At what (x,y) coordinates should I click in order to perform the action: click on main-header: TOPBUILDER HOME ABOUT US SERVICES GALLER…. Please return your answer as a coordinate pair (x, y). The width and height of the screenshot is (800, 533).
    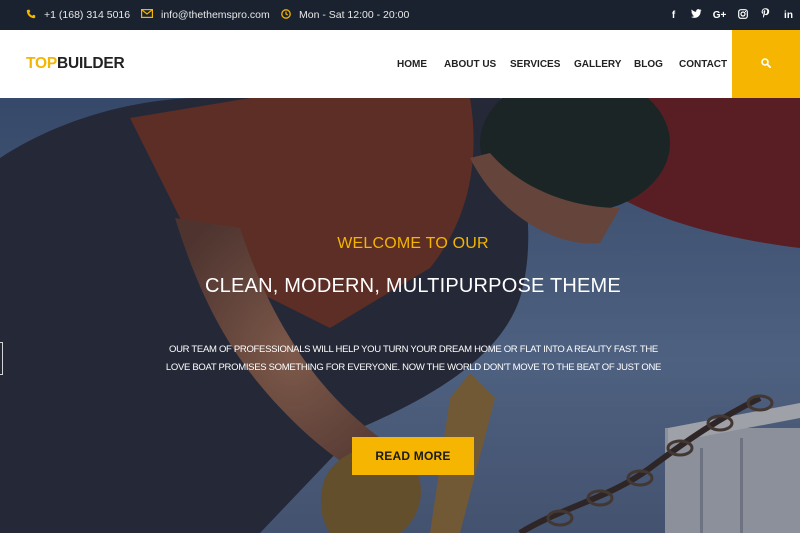
    Looking at the image, I should click on (400, 64).